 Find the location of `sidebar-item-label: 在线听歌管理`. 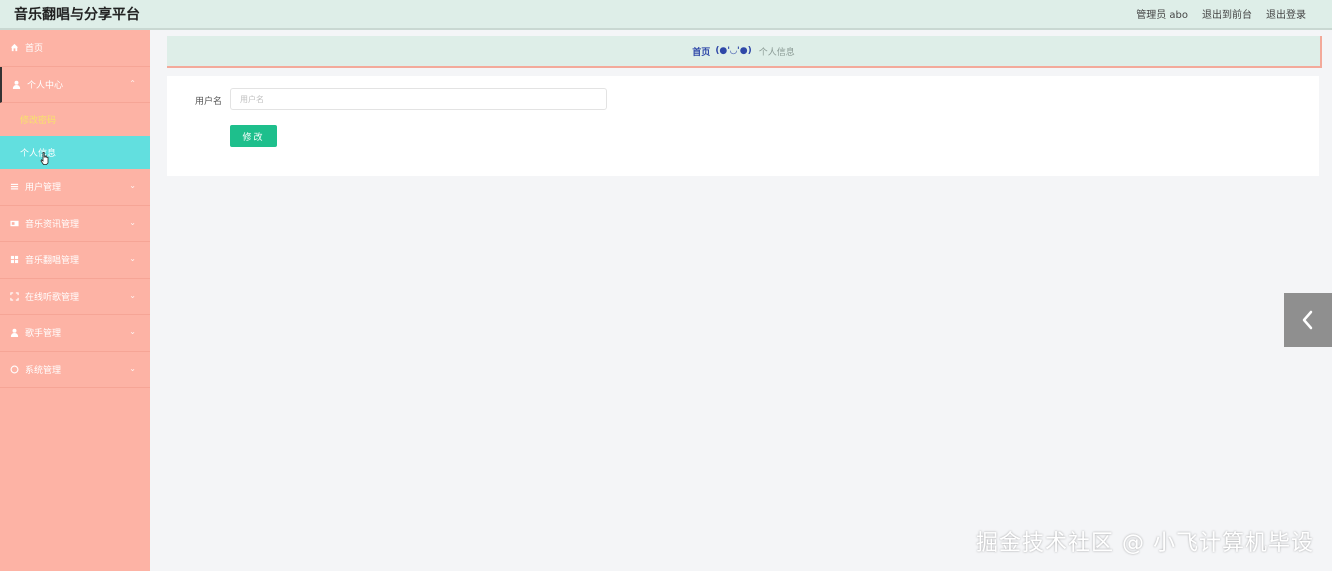

sidebar-item-label: 在线听歌管理 is located at coordinates (52, 297).